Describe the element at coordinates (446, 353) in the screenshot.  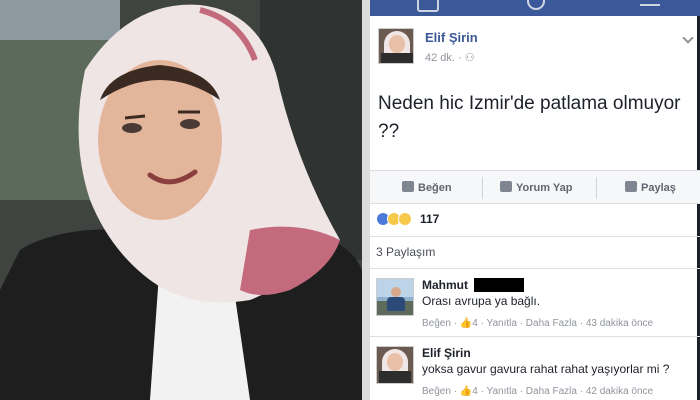
I see `commenter-name: Elif Şirin` at that location.